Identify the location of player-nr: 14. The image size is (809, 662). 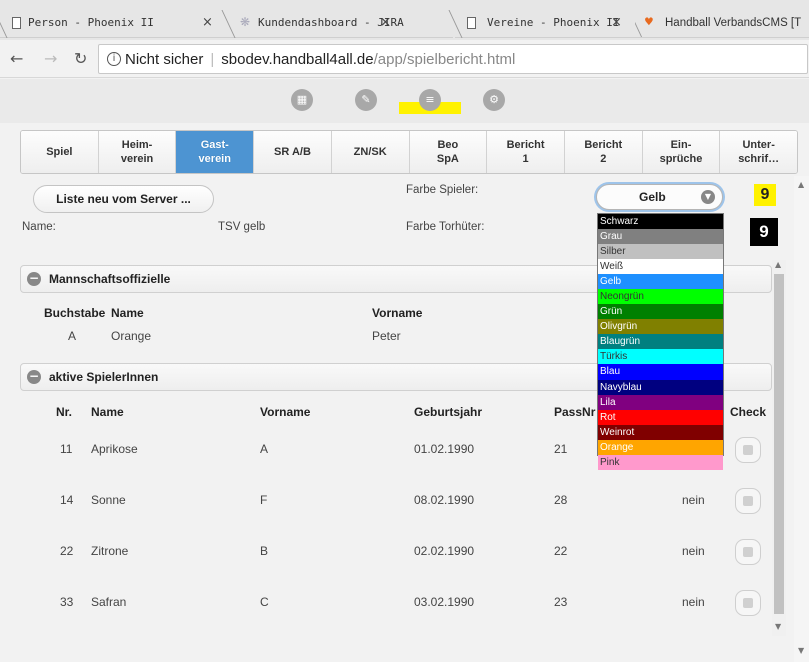
(67, 500).